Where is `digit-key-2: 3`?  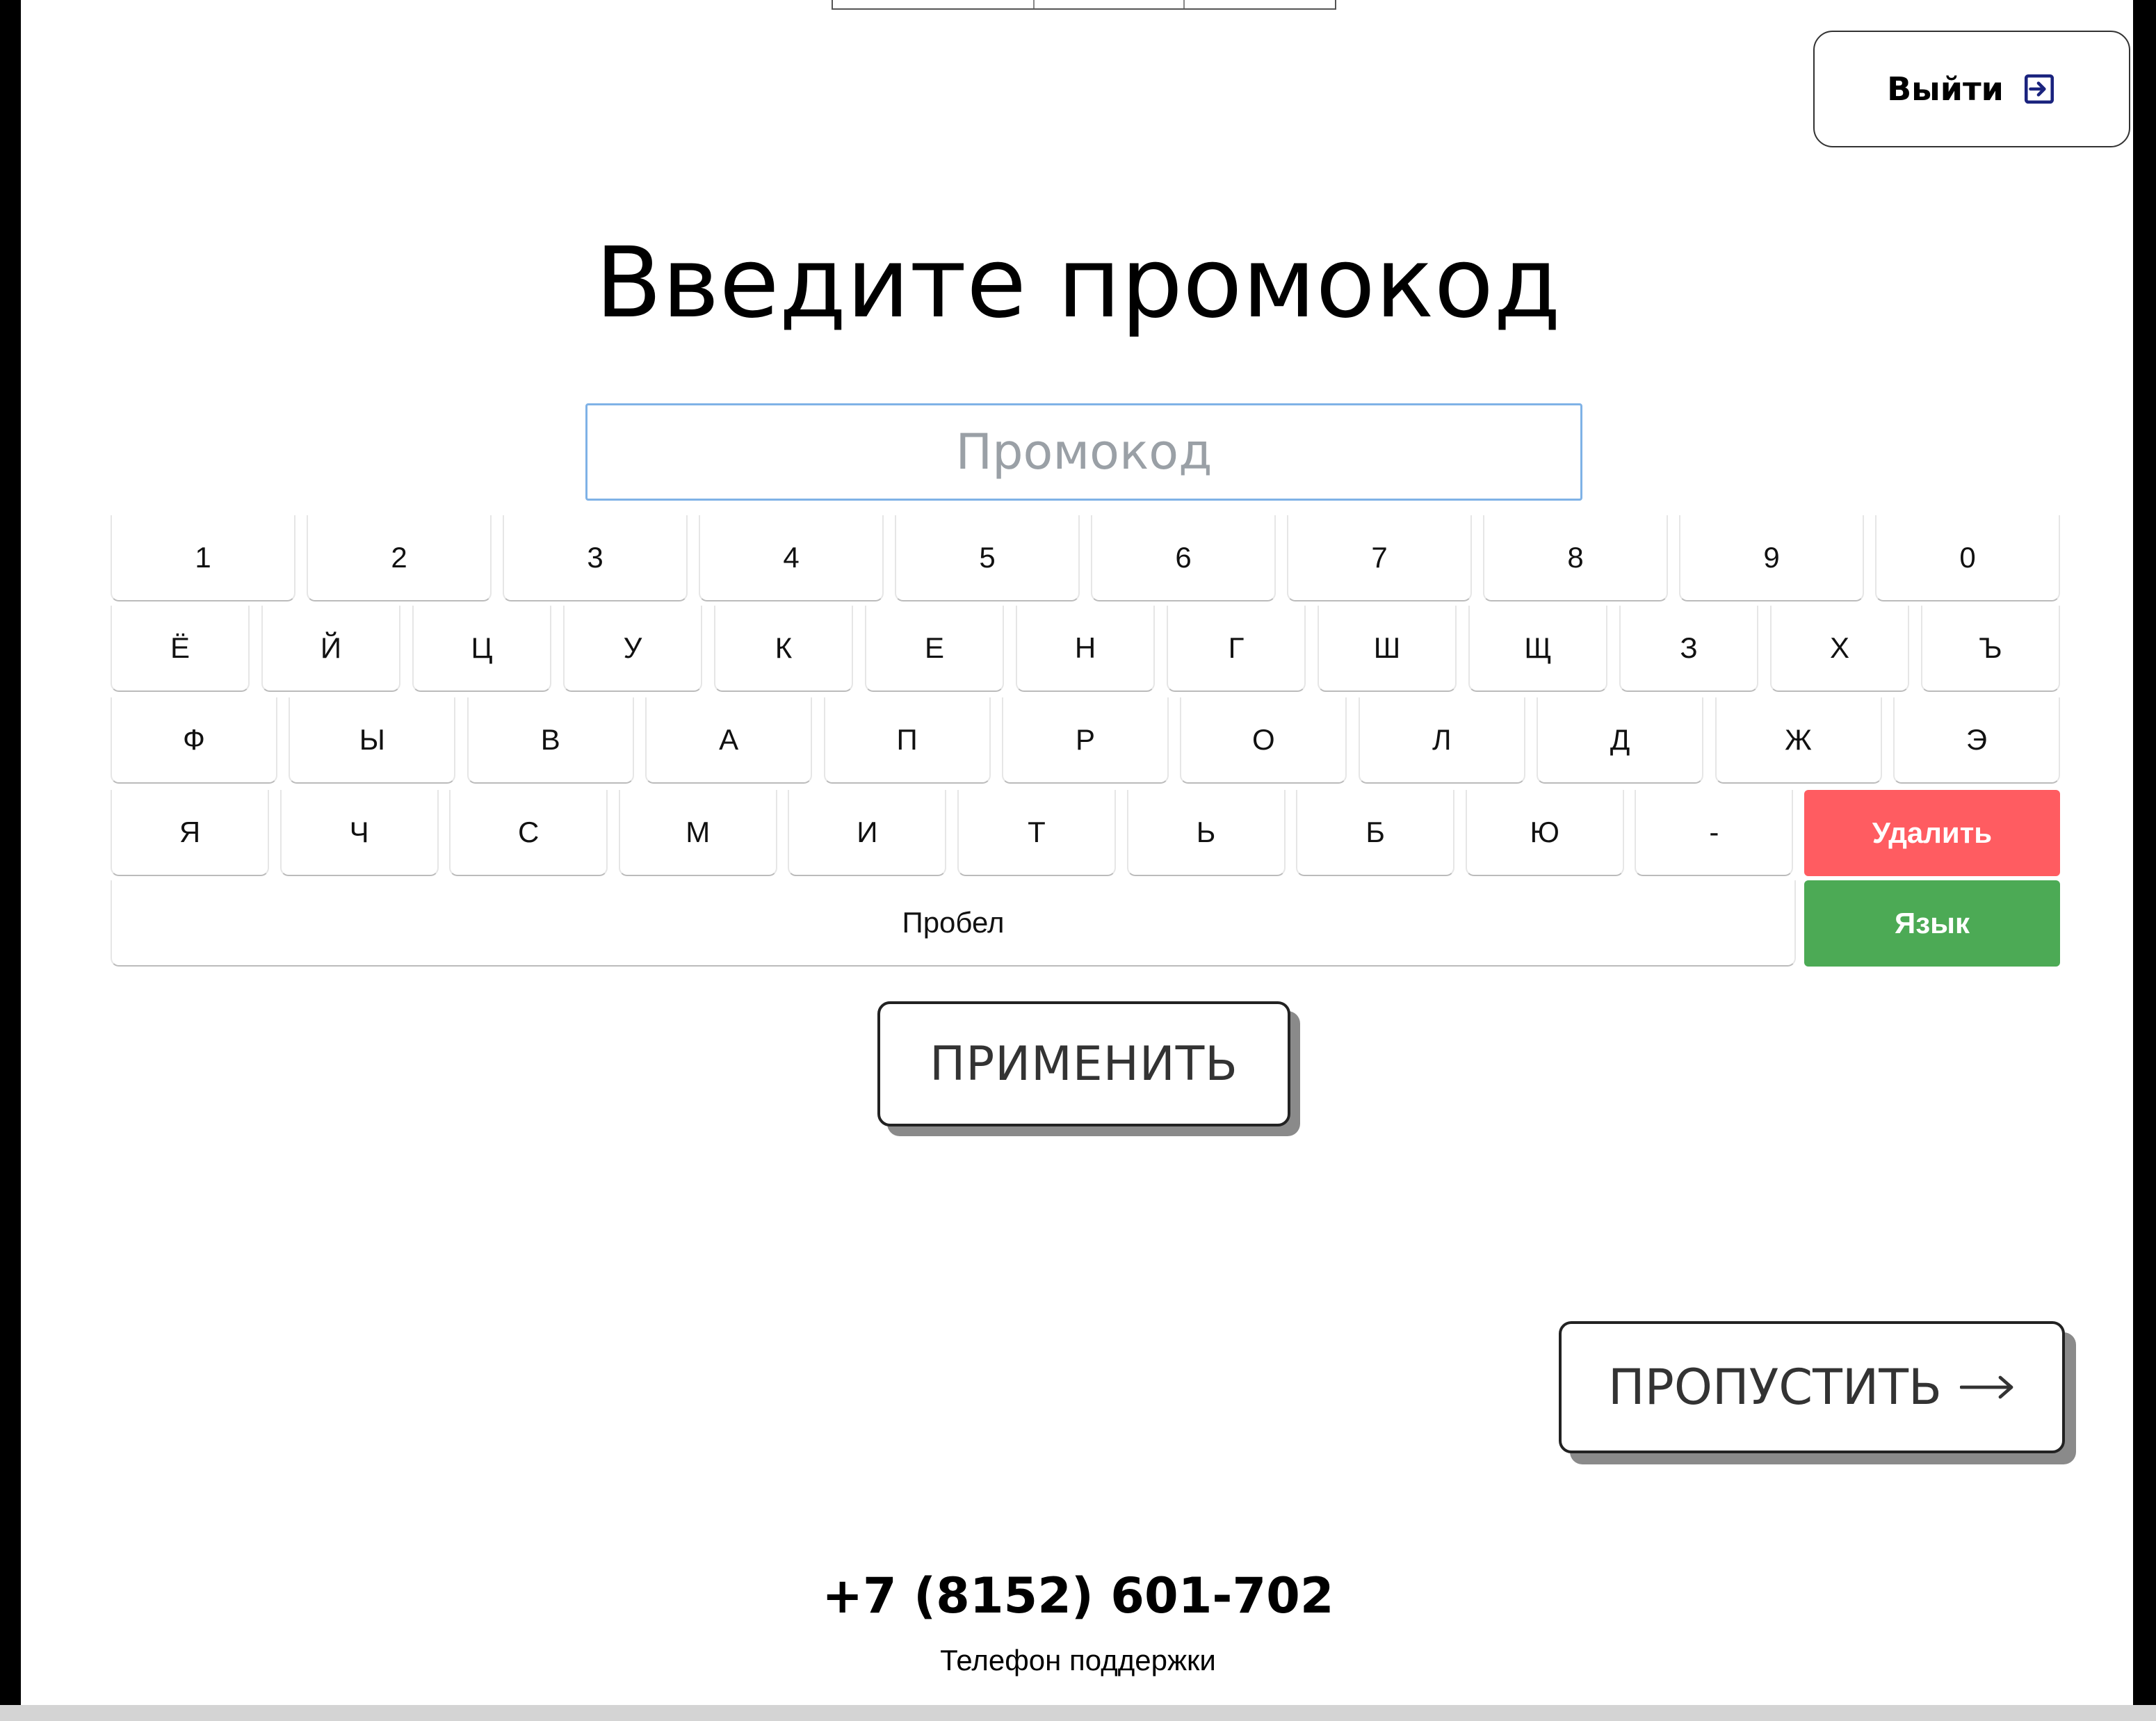 digit-key-2: 3 is located at coordinates (595, 558).